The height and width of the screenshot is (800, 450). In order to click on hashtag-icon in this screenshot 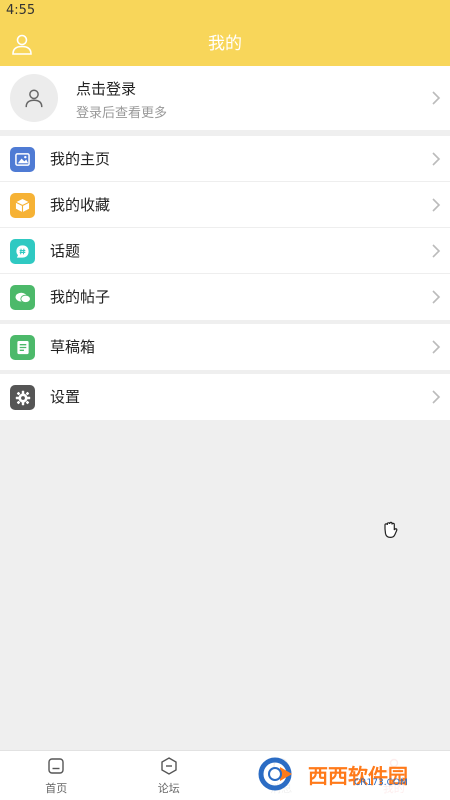, I will do `click(22, 251)`.